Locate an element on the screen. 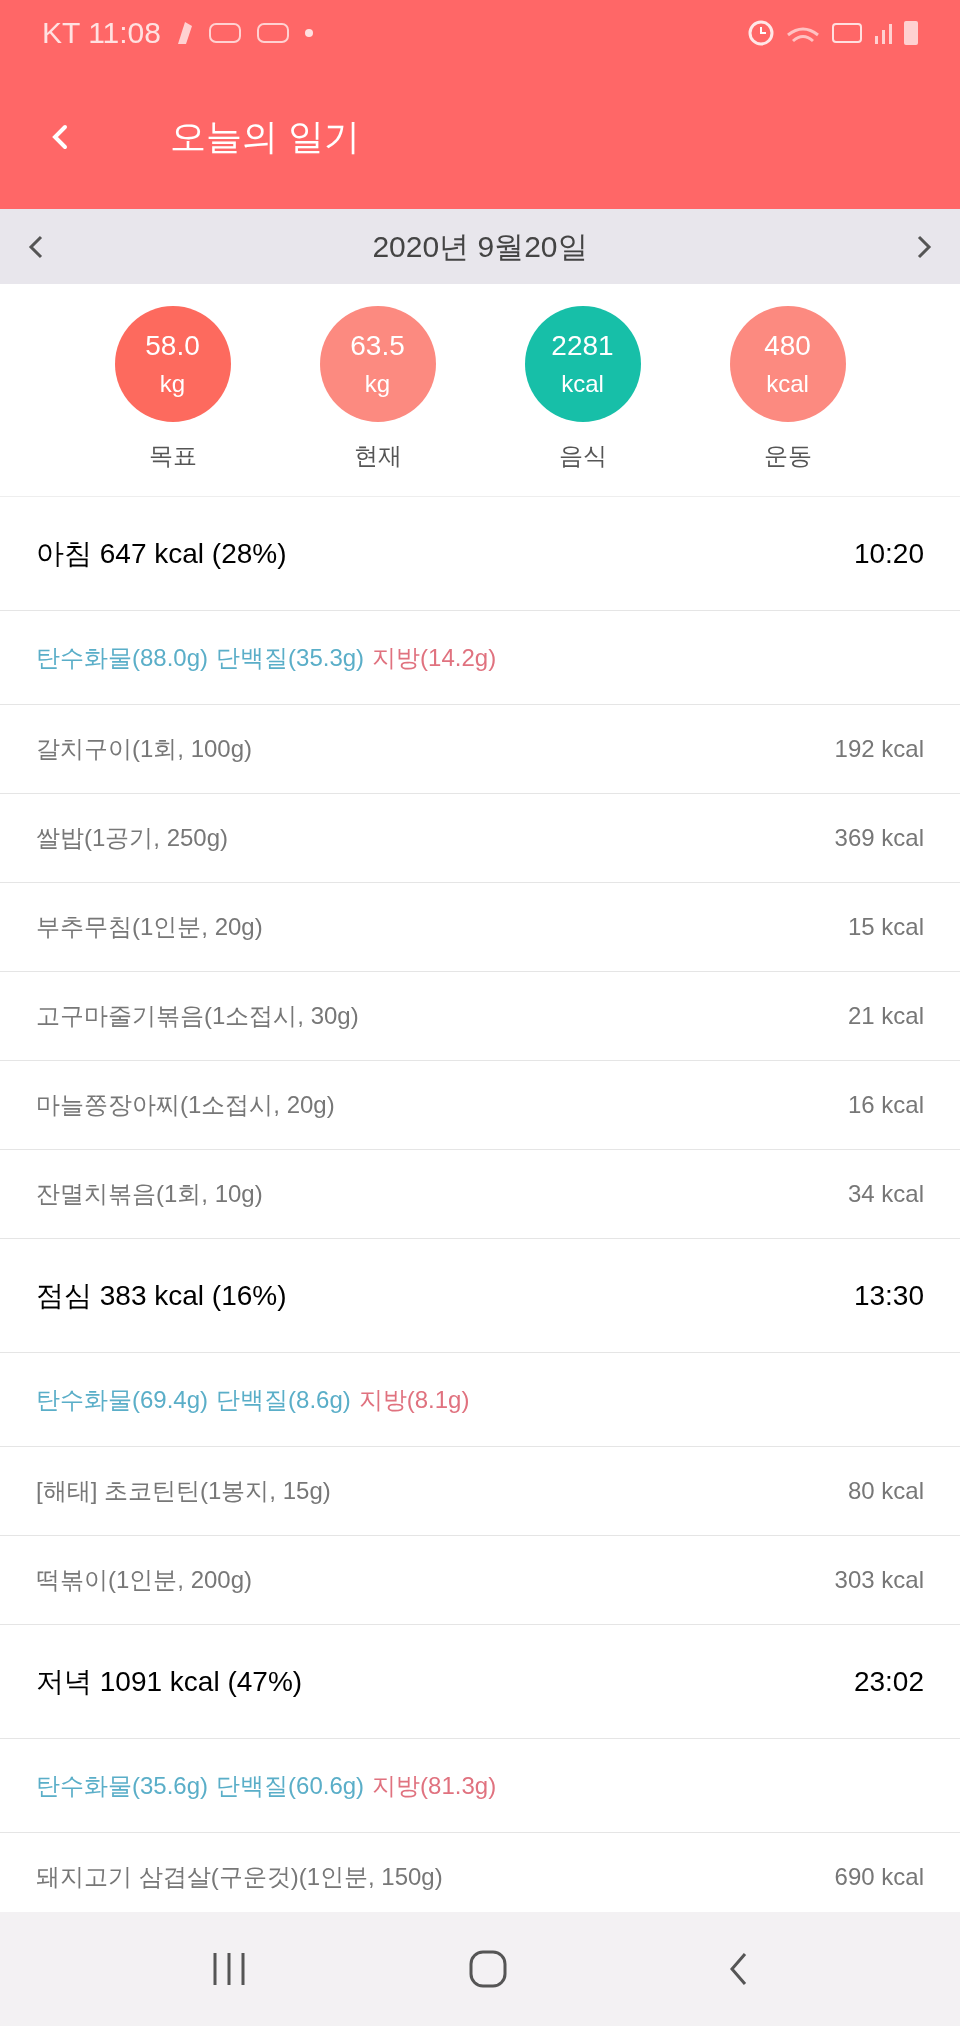 The image size is (960, 2026). summary-label: 목표 is located at coordinates (172, 456).